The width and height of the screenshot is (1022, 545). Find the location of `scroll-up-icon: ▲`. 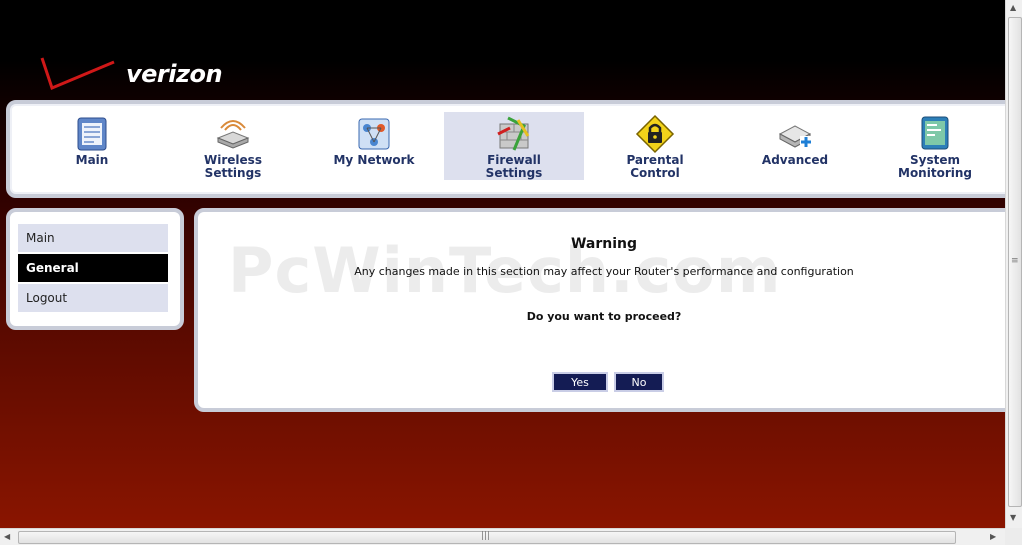

scroll-up-icon: ▲ is located at coordinates (1013, 7).